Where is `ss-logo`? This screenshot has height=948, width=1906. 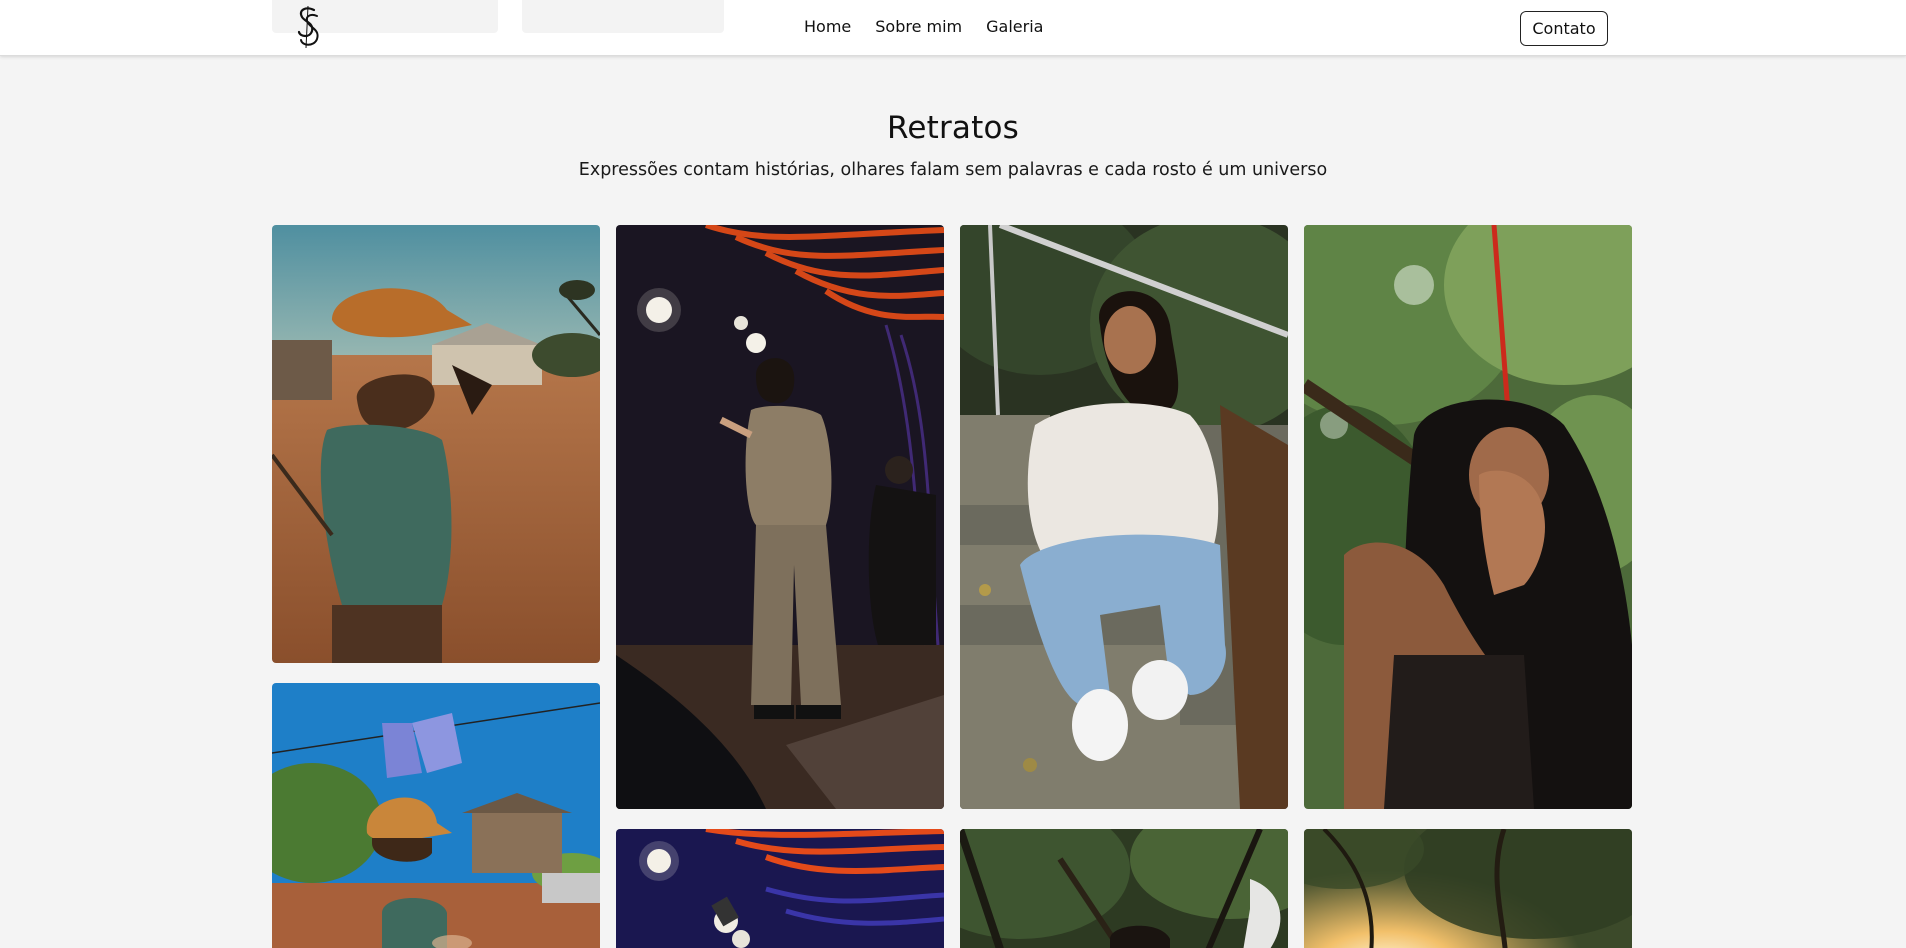 ss-logo is located at coordinates (308, 27).